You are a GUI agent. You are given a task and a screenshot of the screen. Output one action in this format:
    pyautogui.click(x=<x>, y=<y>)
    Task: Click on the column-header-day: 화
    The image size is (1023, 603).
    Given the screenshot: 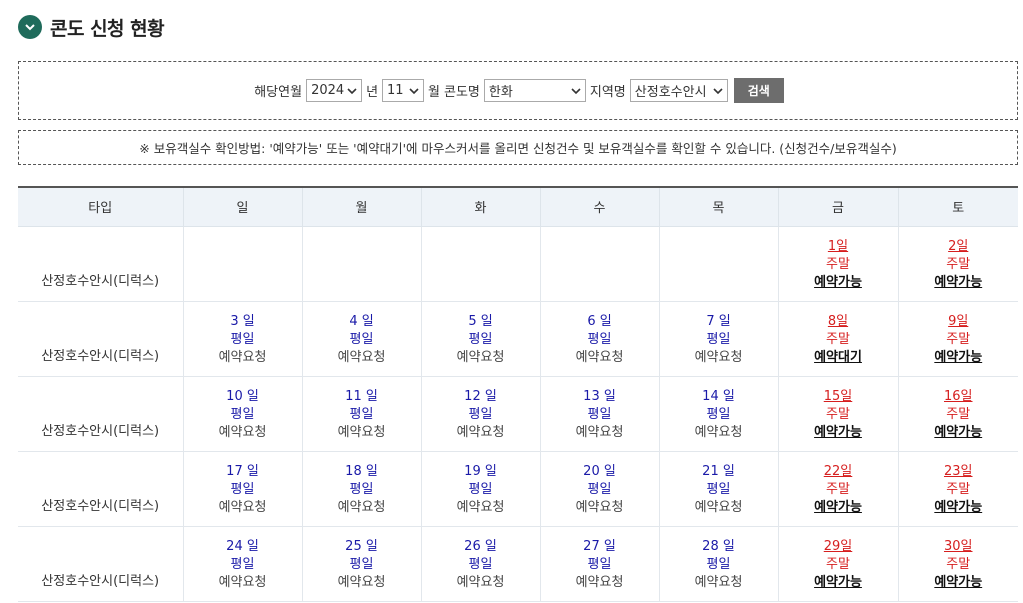 What is the action you would take?
    pyautogui.click(x=480, y=207)
    